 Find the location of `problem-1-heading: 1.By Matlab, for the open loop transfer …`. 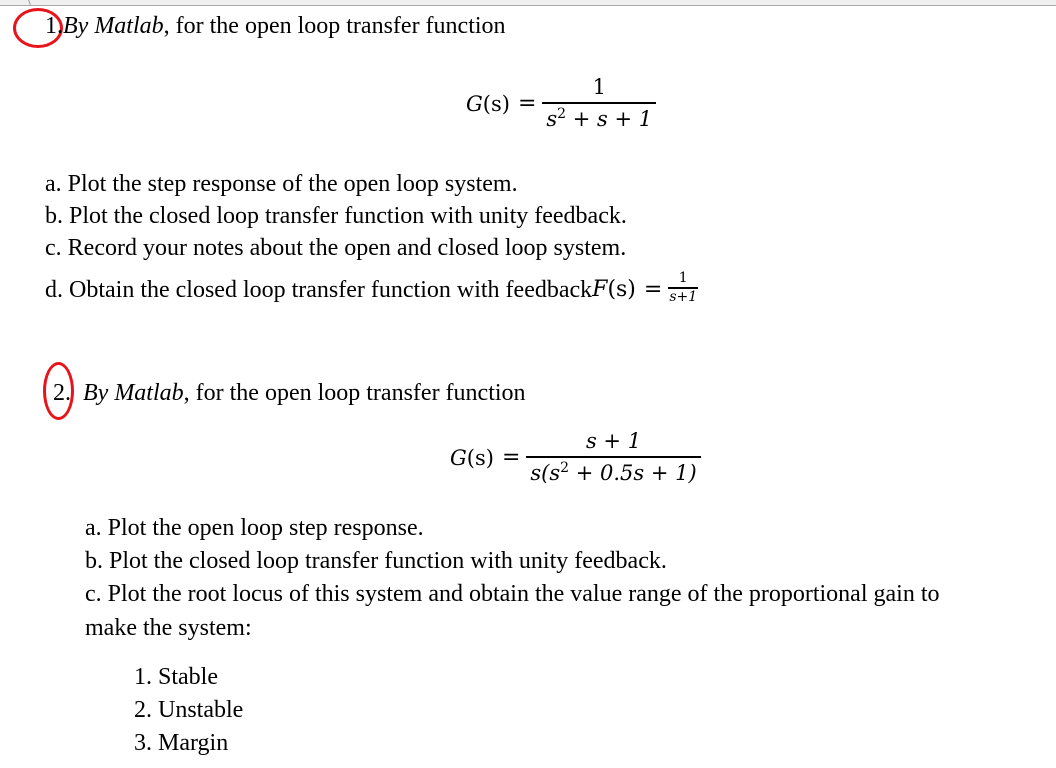

problem-1-heading: 1.By Matlab, for the open loop transfer … is located at coordinates (275, 26).